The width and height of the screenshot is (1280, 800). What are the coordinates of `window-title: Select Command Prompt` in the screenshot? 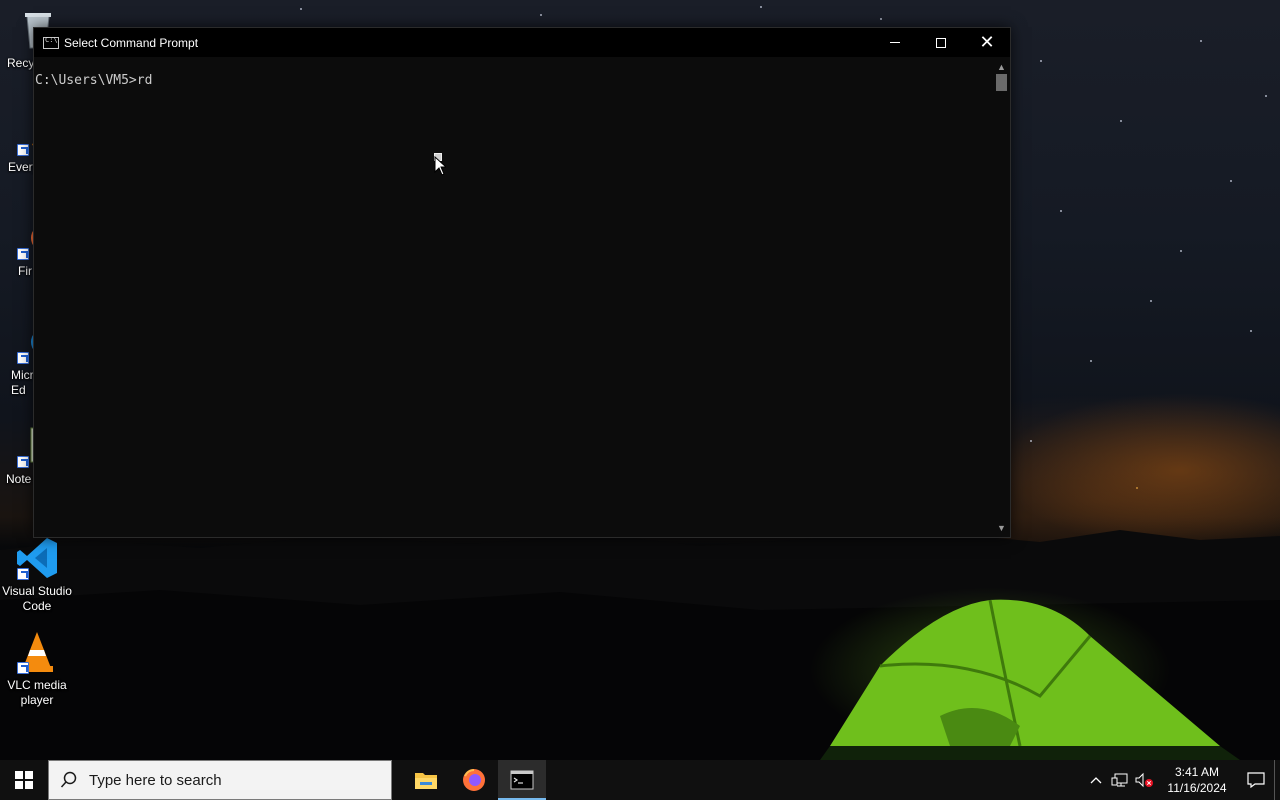 It's located at (131, 42).